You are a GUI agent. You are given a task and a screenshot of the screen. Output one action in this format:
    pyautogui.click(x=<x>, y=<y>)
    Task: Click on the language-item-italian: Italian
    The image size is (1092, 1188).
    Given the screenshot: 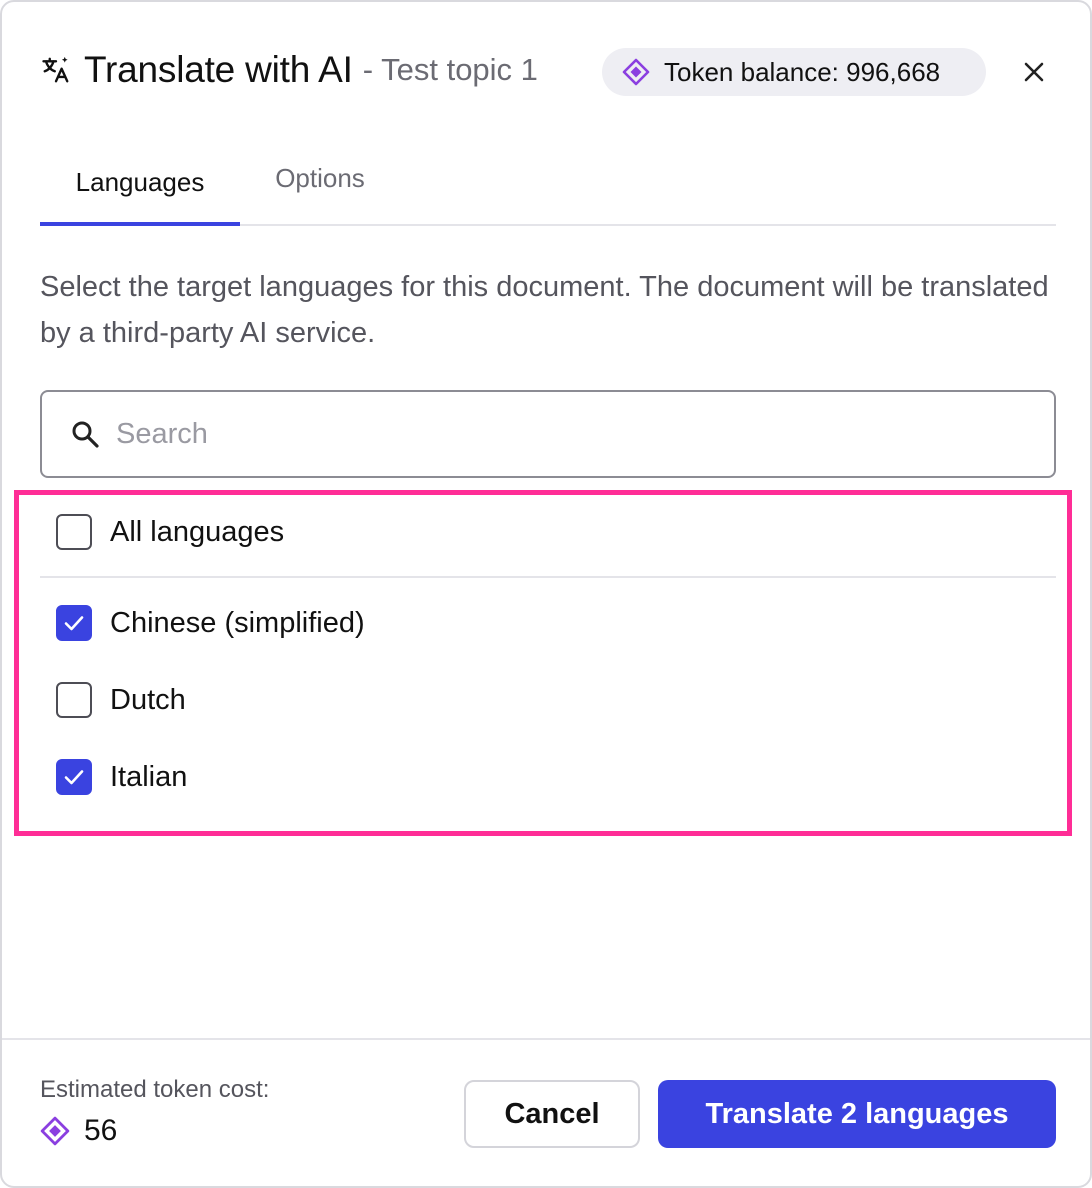 What is the action you would take?
    pyautogui.click(x=121, y=777)
    